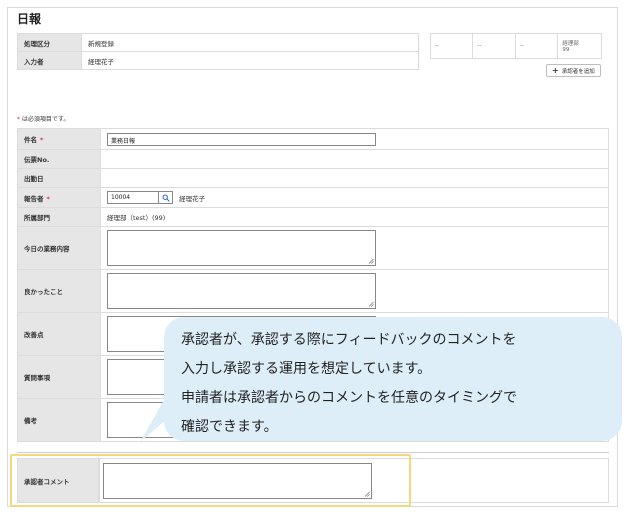 This screenshot has width=631, height=523. Describe the element at coordinates (349, 398) in the screenshot. I see `callout-line-3: 申請者は承認者からのコメントを任意のタイミングで` at that location.